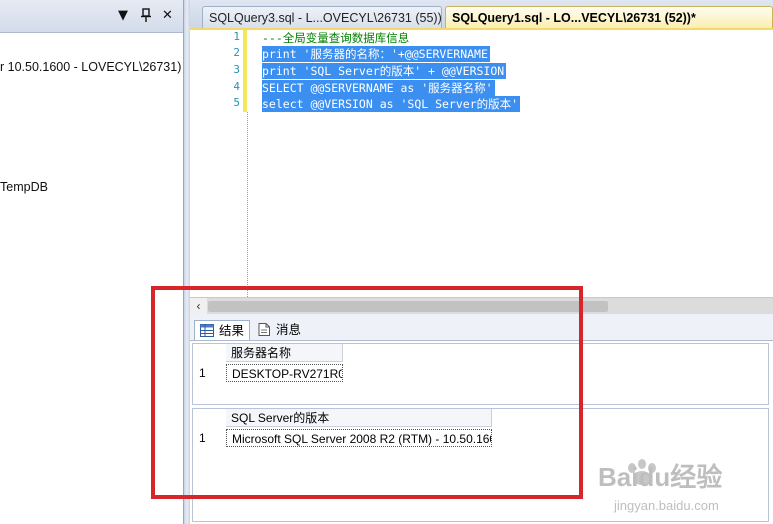  Describe the element at coordinates (378, 88) in the screenshot. I see `code-line-selected: SELECT @@SERVERNAME as '服务器名称'` at that location.